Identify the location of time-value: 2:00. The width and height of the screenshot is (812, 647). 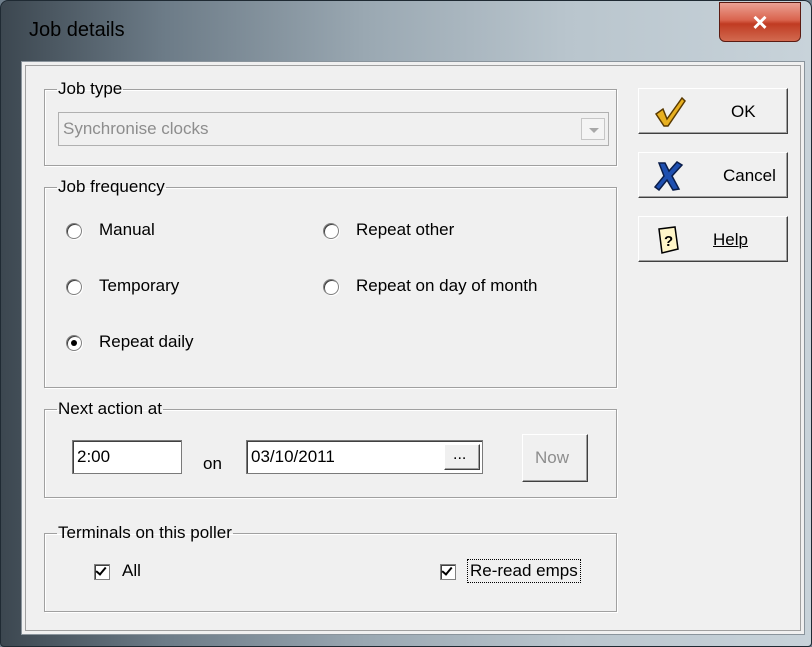
(94, 456).